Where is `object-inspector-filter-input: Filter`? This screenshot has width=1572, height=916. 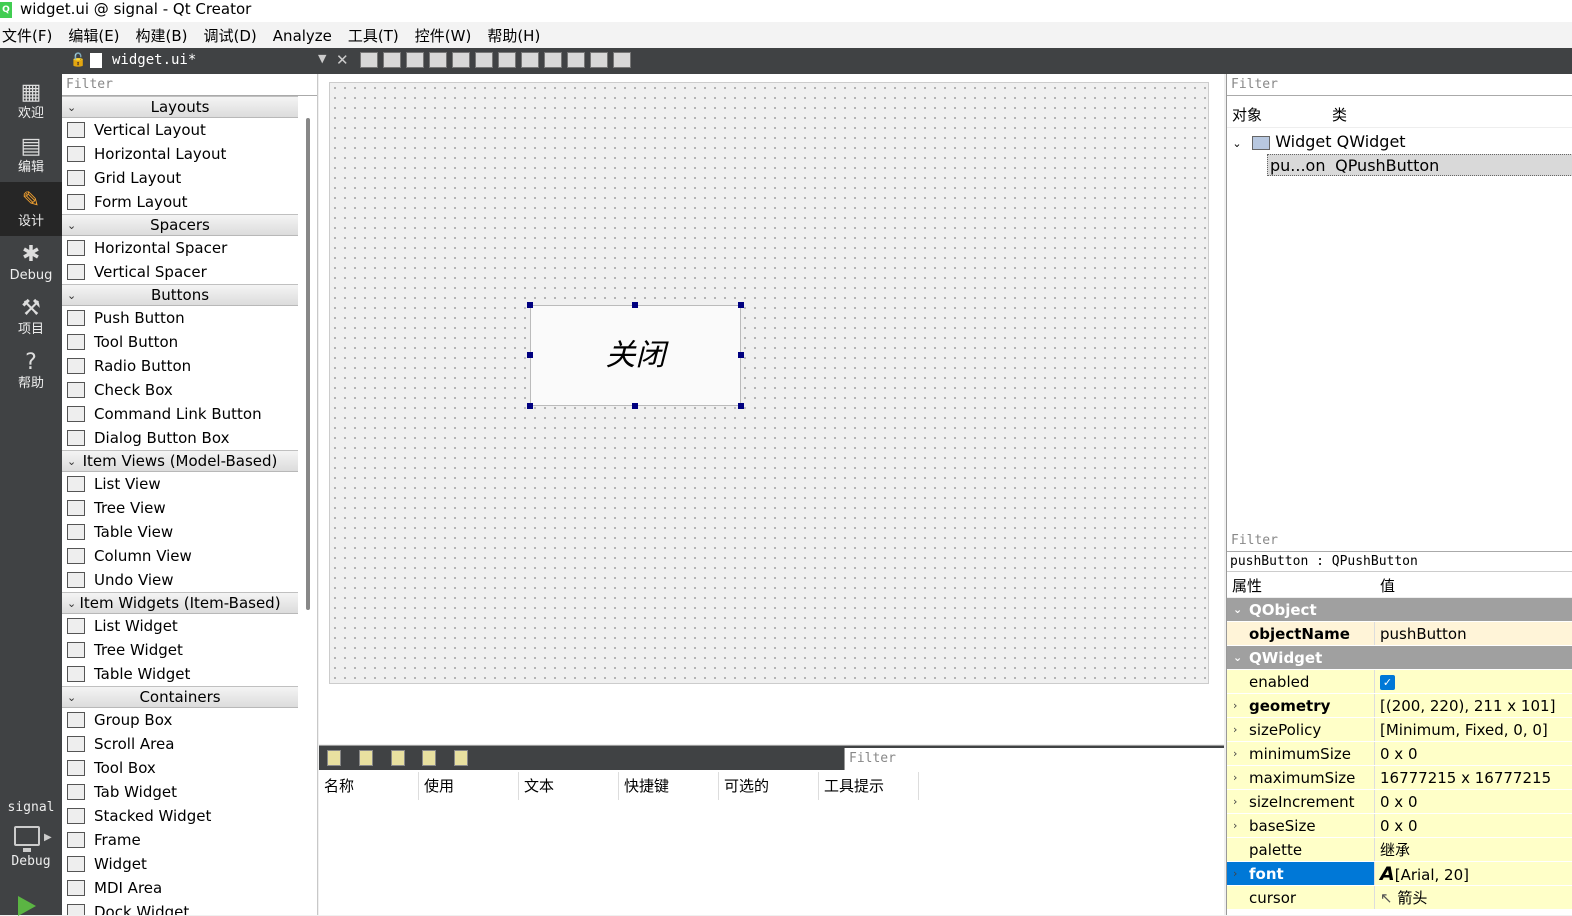
object-inspector-filter-input: Filter is located at coordinates (1399, 85).